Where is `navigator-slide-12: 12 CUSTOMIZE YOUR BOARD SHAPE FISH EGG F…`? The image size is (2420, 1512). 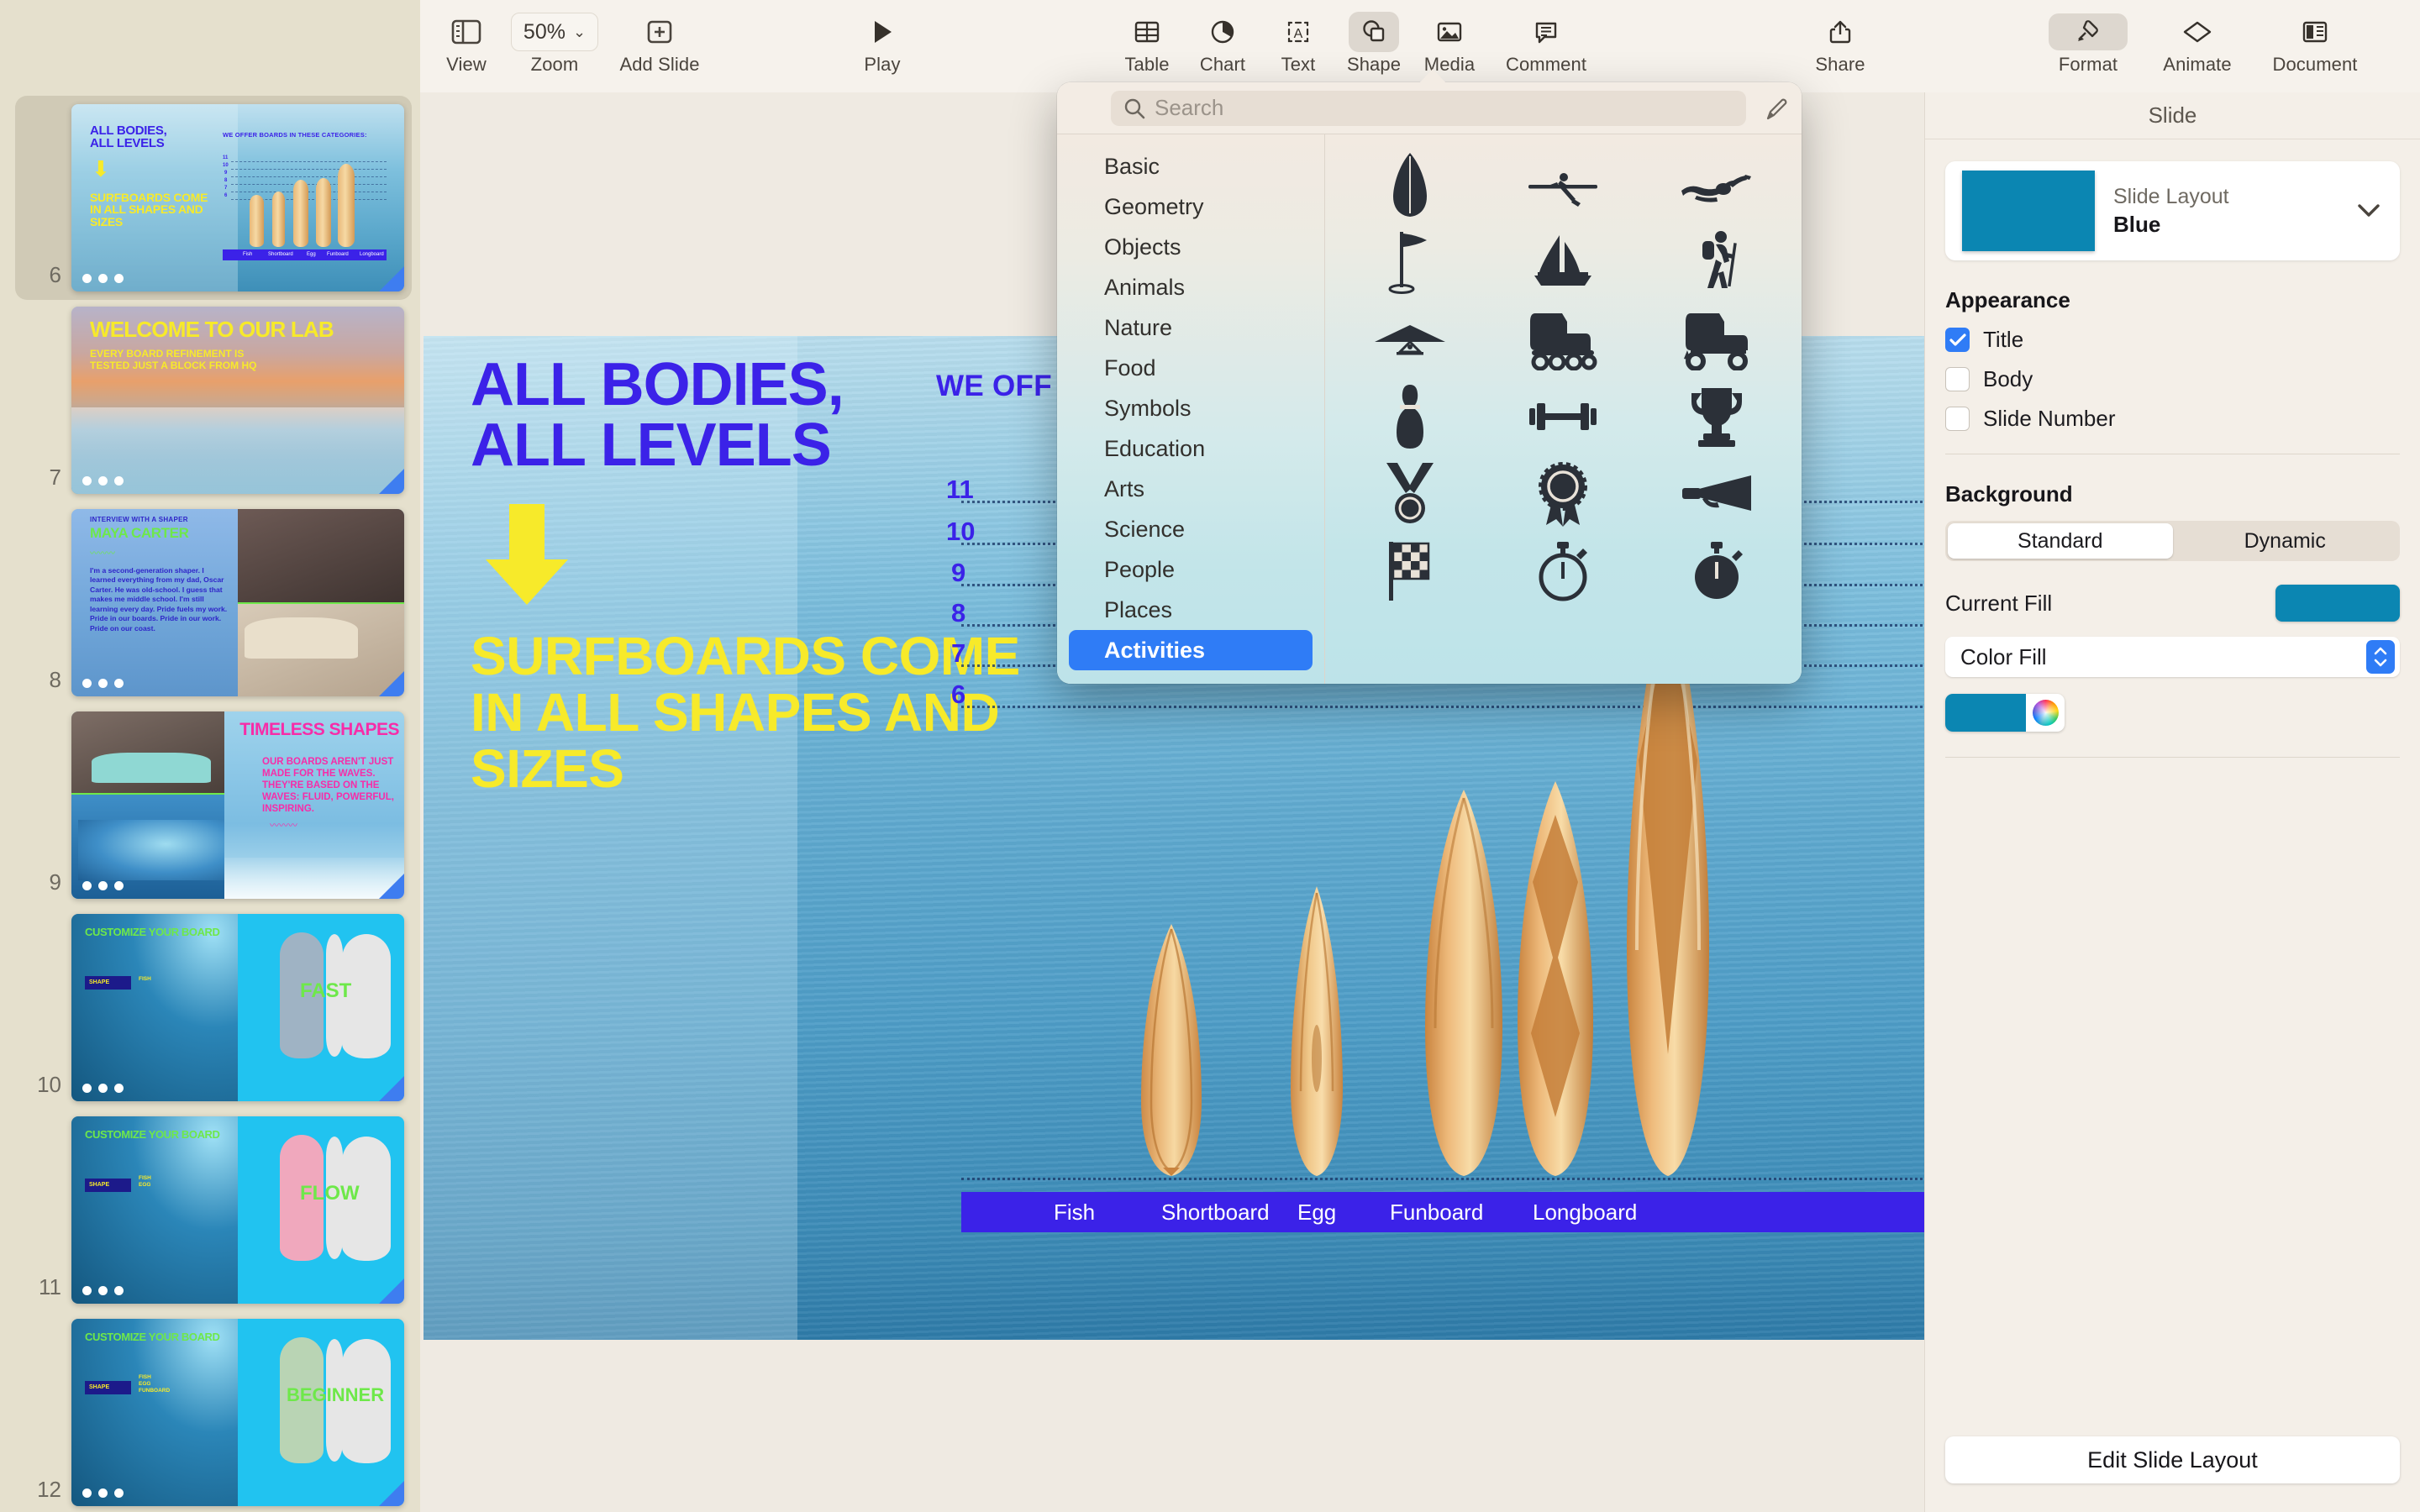 navigator-slide-12: 12 CUSTOMIZE YOUR BOARD SHAPE FISH EGG F… is located at coordinates (210, 1412).